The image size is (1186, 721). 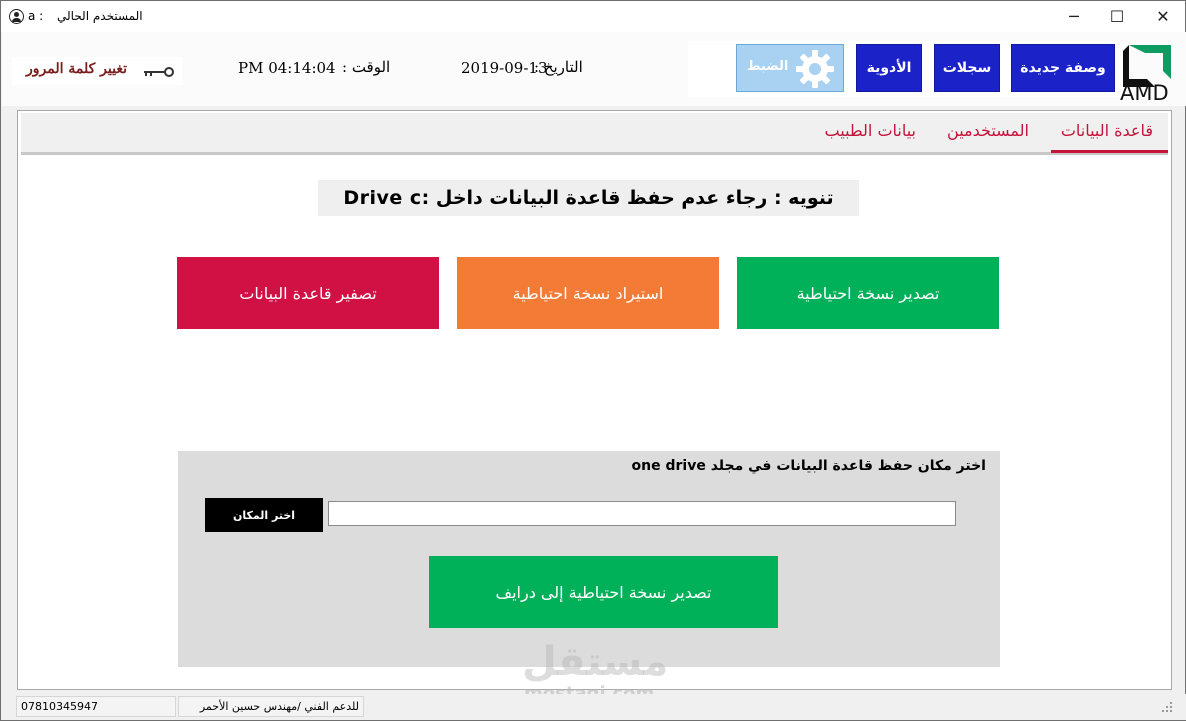 What do you see at coordinates (870, 130) in the screenshot?
I see `tab-doctor-info: بيانات الطبيب` at bounding box center [870, 130].